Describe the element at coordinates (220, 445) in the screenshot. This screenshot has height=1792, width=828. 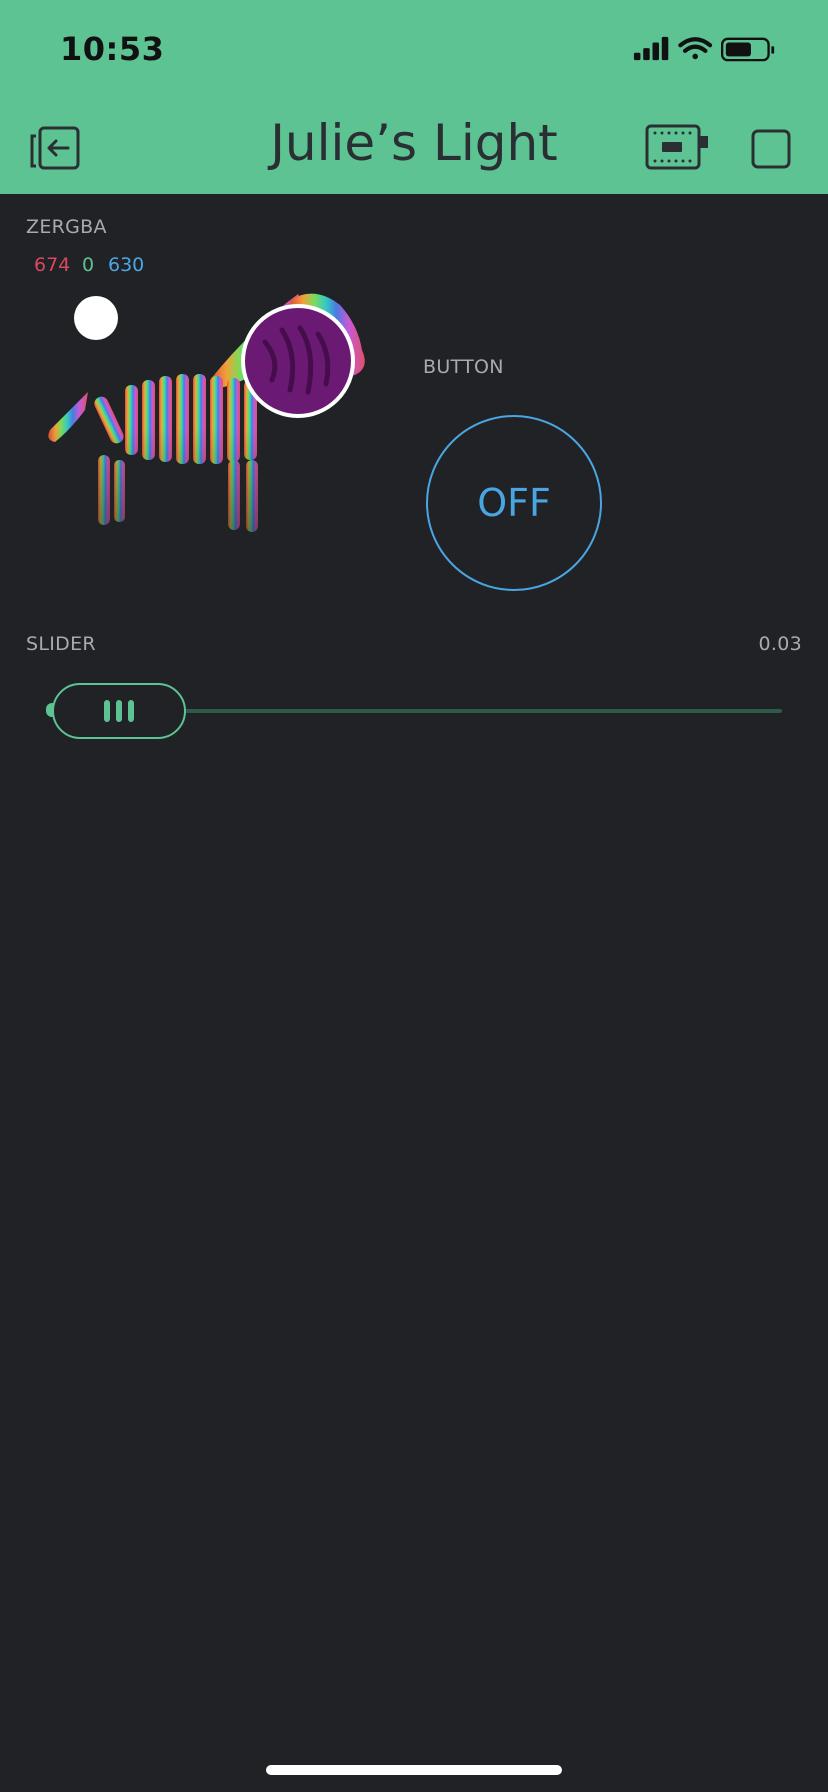
I see `zergba-color-picker` at that location.